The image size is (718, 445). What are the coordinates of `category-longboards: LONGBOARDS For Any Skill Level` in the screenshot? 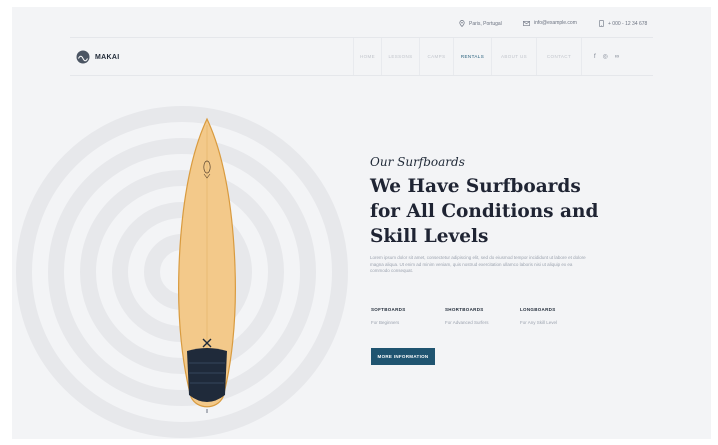 It's located at (538, 316).